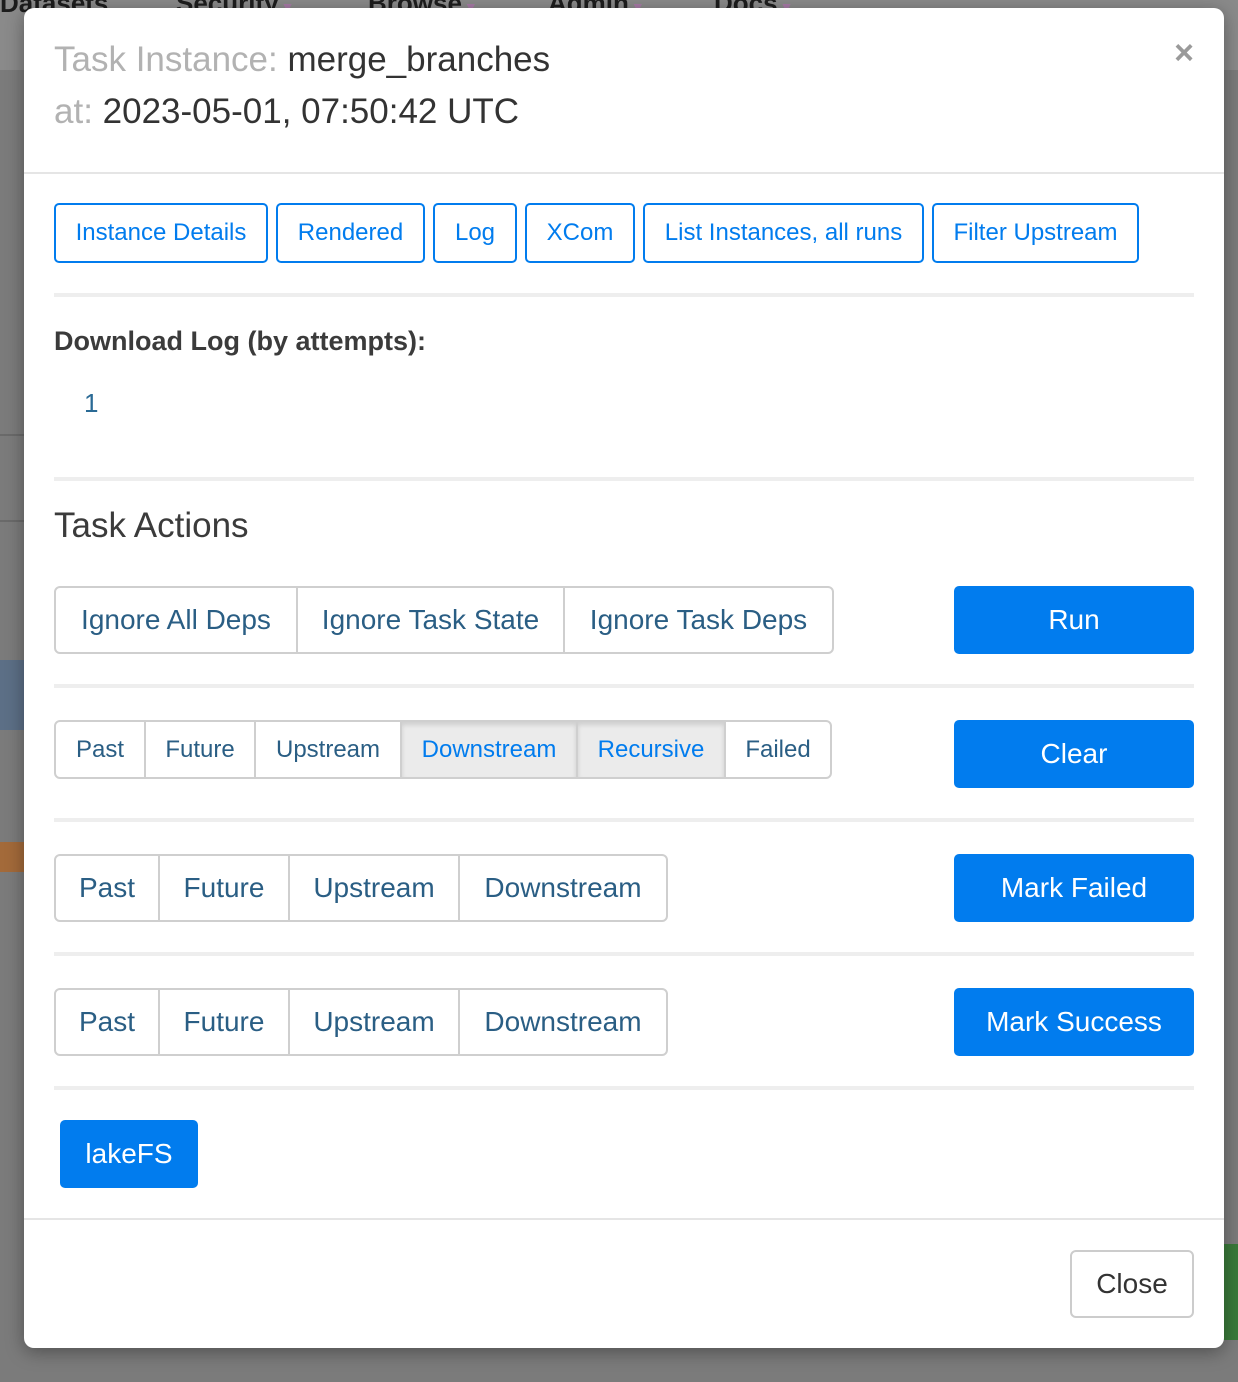 The image size is (1238, 1382). I want to click on download-attempt-link: 1, so click(91, 403).